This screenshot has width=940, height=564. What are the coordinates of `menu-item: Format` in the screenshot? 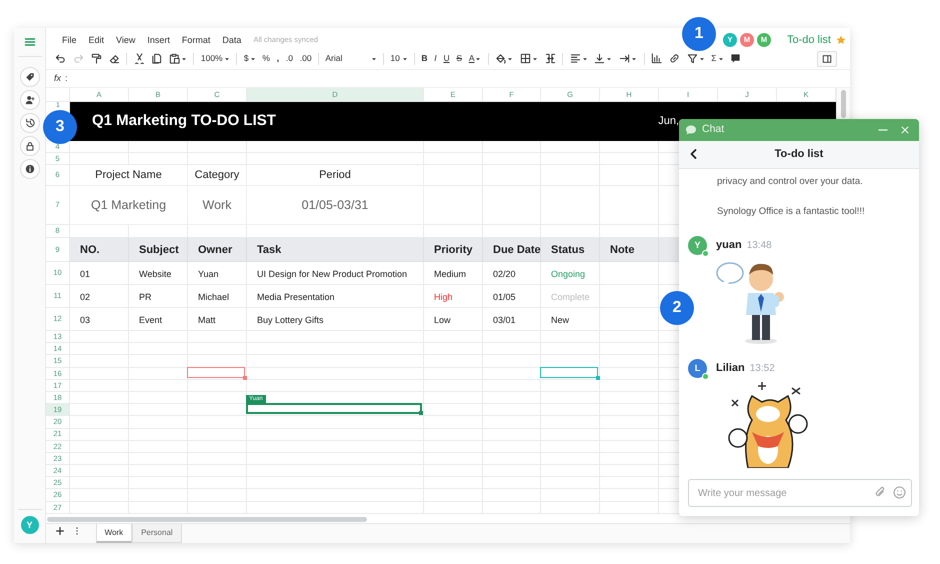 It's located at (196, 40).